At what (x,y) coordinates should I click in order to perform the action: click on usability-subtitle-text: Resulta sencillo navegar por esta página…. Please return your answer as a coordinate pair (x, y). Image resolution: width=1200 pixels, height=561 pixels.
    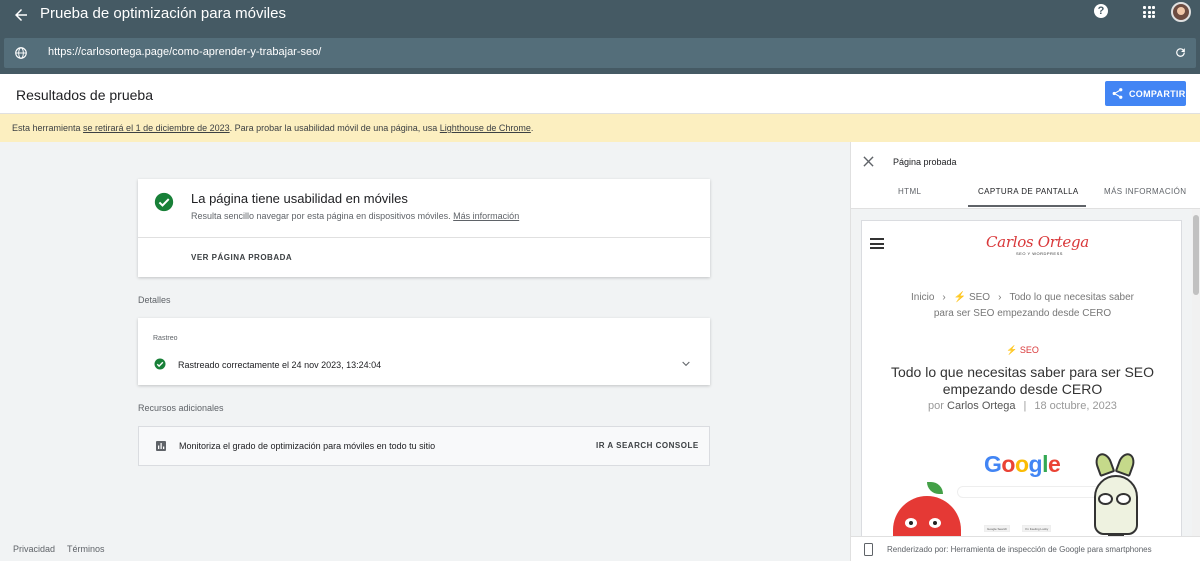
    Looking at the image, I should click on (321, 216).